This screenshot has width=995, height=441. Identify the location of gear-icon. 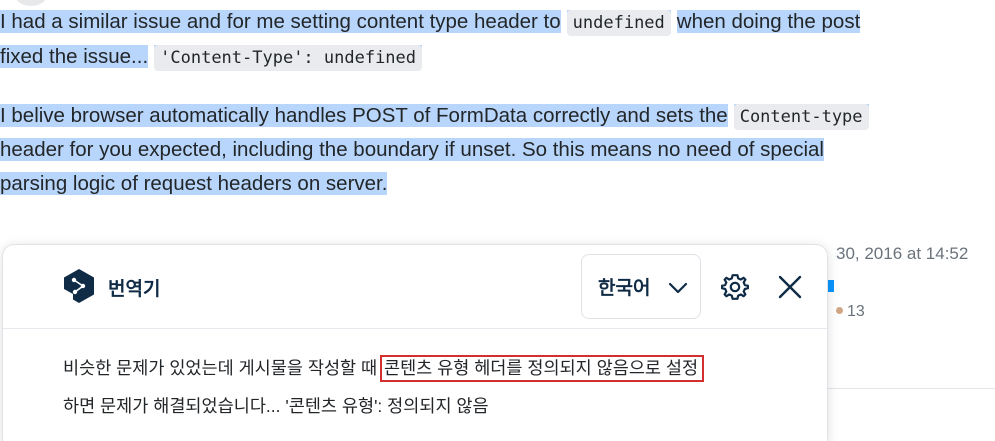
(735, 287).